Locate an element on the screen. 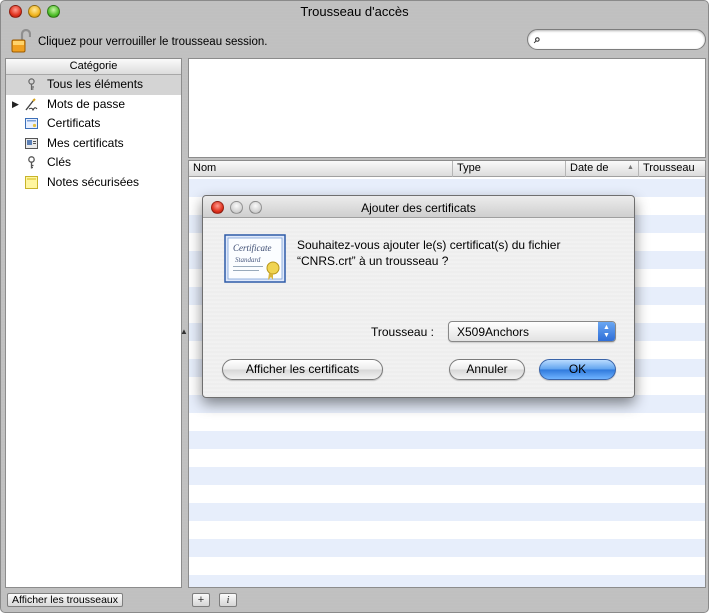  sidebar-item-label: Certificats is located at coordinates (74, 123).